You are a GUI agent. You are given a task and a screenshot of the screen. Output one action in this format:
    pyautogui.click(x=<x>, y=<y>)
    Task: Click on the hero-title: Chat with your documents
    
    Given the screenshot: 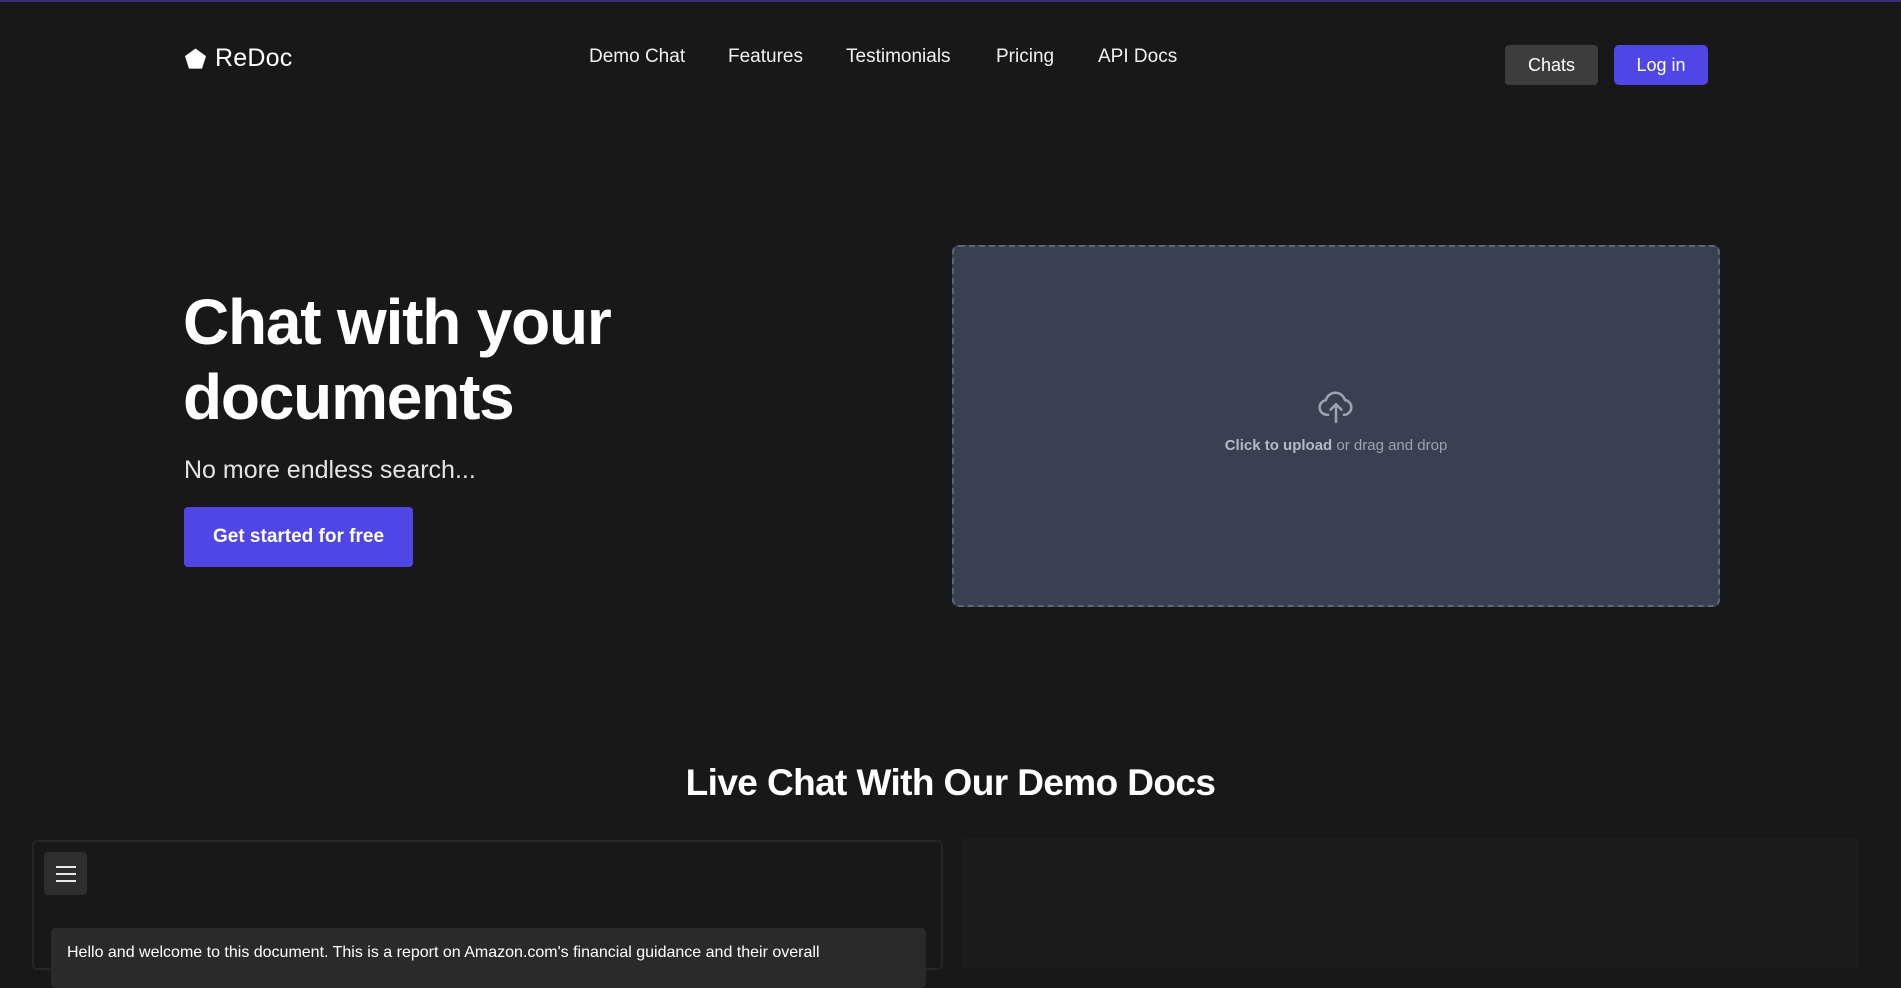 What is the action you would take?
    pyautogui.click(x=463, y=360)
    